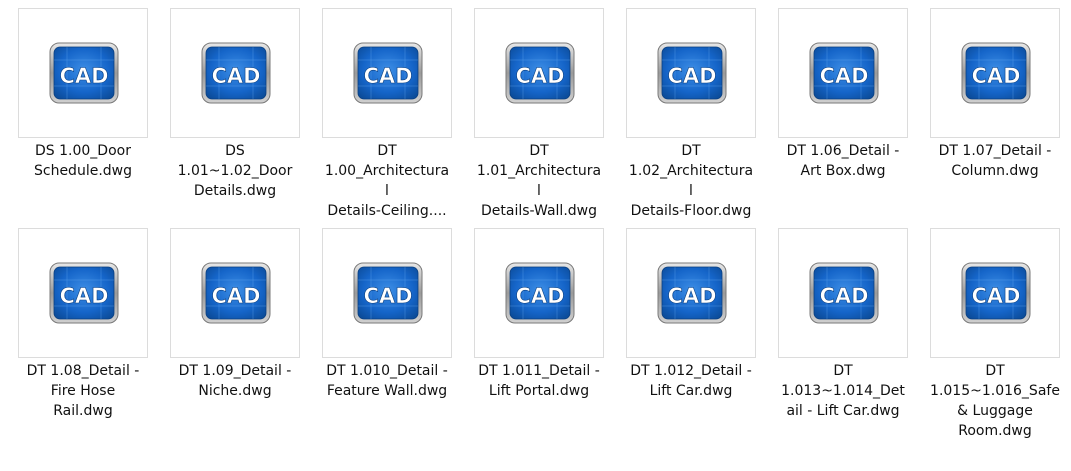 The height and width of the screenshot is (471, 1071). I want to click on file-name-line: Lift Portal.dwg, so click(539, 391).